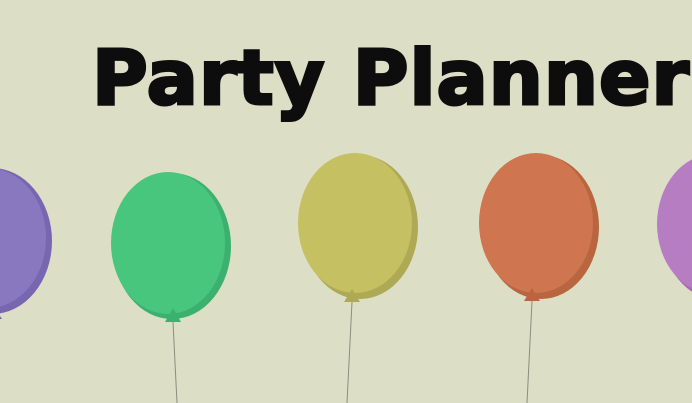 Image resolution: width=692 pixels, height=403 pixels. I want to click on balloon-orange, so click(539, 278).